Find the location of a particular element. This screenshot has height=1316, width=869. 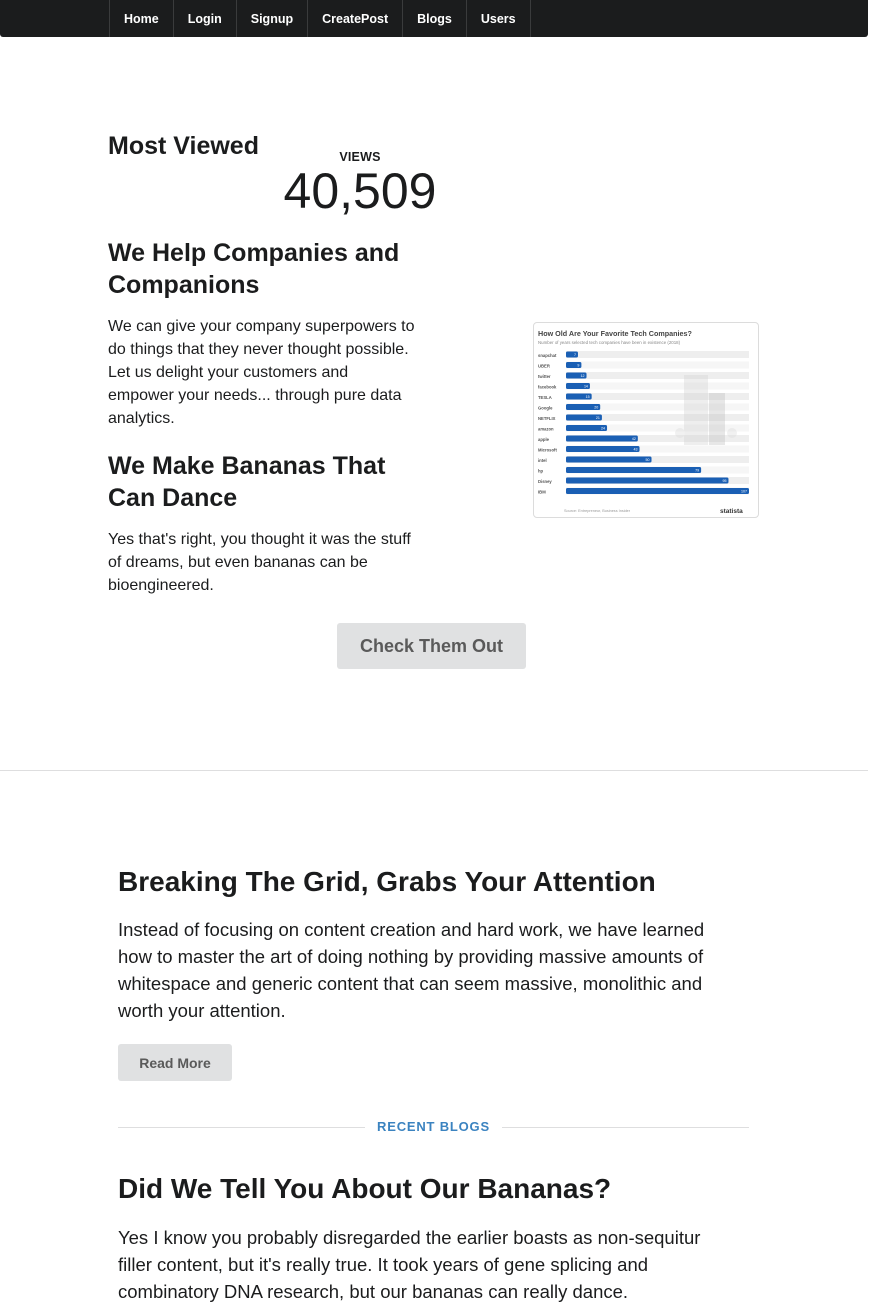

chart-image-brand: statista is located at coordinates (731, 511).